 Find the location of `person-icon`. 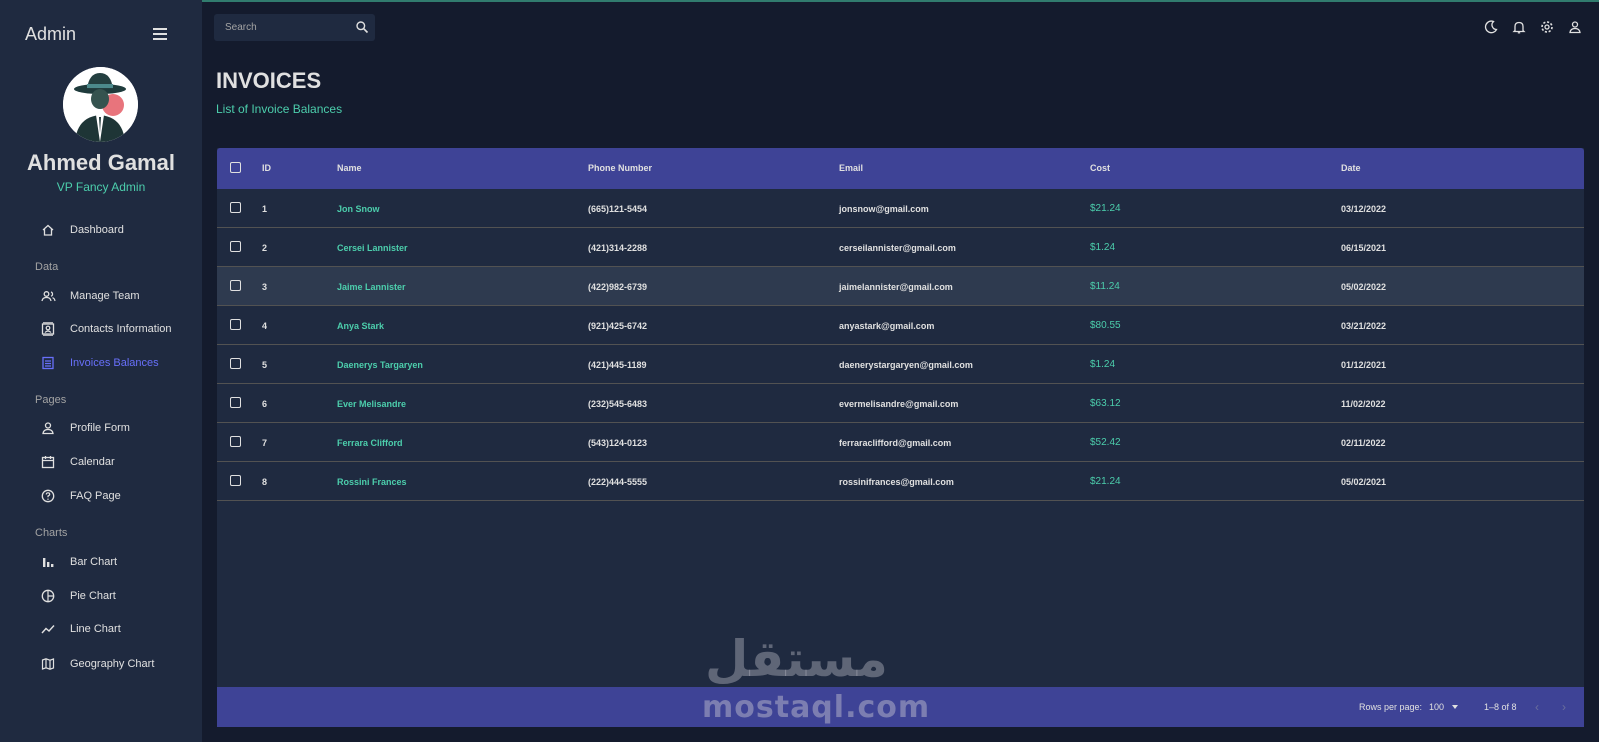

person-icon is located at coordinates (48, 428).